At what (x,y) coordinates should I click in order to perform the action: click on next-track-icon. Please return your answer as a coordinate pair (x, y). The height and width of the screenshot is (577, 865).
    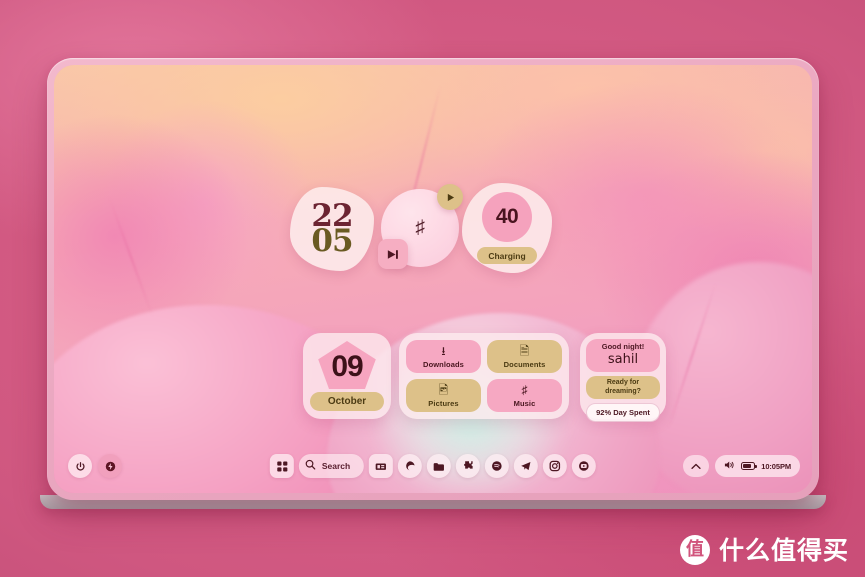
    Looking at the image, I should click on (392, 254).